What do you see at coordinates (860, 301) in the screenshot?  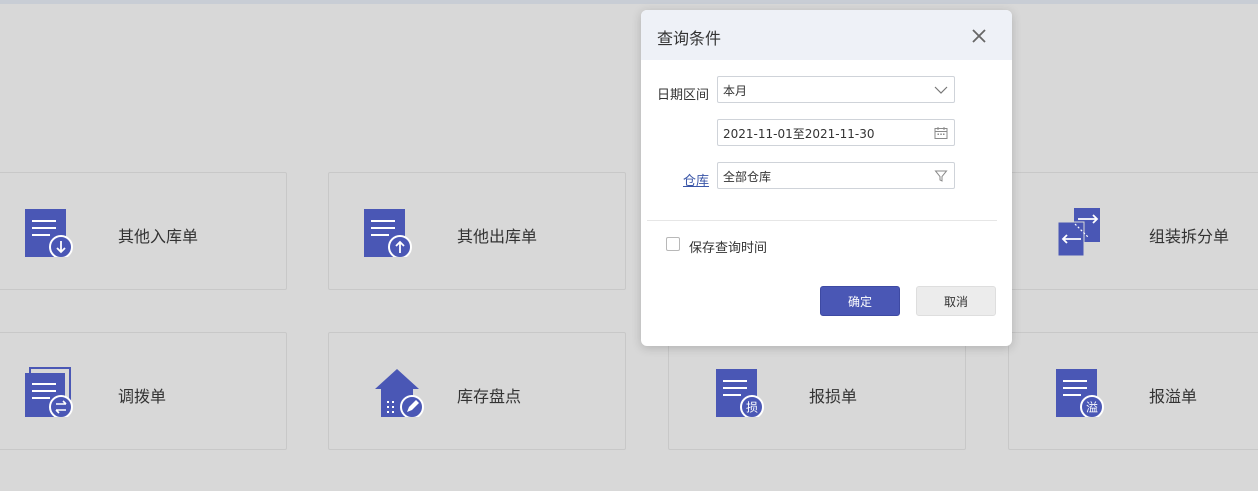 I see `confirm-button: 确定` at bounding box center [860, 301].